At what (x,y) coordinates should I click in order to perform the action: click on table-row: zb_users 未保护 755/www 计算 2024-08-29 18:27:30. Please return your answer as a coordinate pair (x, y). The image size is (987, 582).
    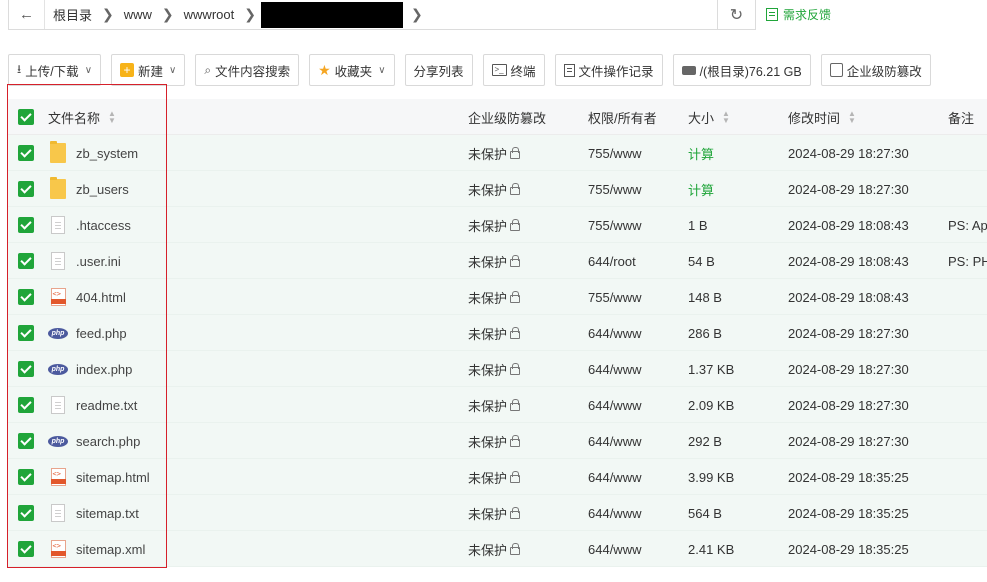
    Looking at the image, I should click on (497, 189).